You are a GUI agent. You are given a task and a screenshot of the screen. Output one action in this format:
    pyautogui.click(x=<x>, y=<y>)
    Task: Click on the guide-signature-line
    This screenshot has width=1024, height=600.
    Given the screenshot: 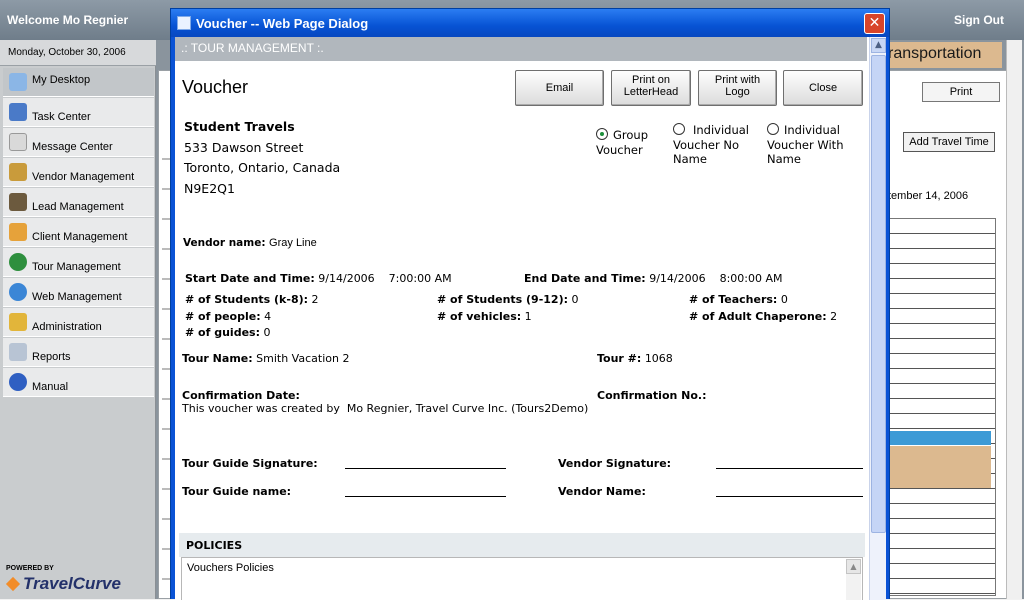 What is the action you would take?
    pyautogui.click(x=425, y=468)
    